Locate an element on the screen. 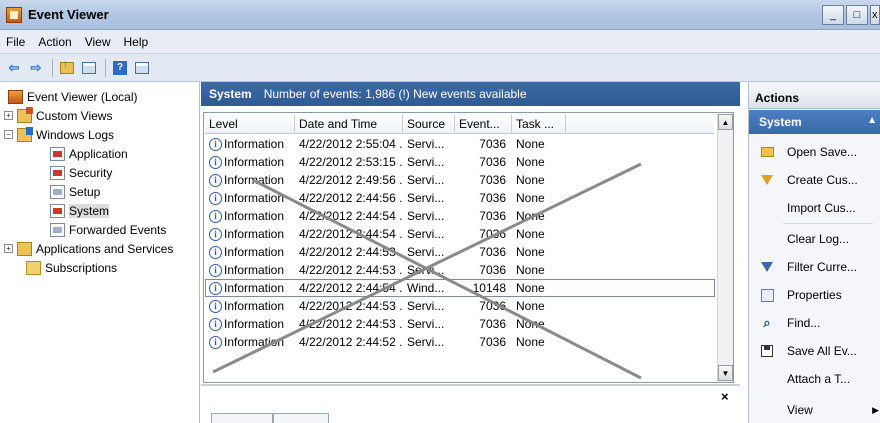  tree-item-label: System is located at coordinates (89, 210).